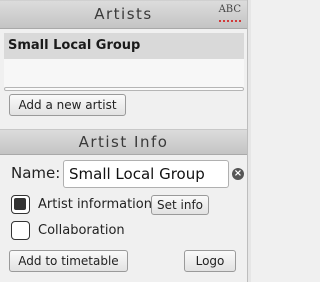 This screenshot has height=282, width=320. I want to click on window-edge, so click(249, 141).